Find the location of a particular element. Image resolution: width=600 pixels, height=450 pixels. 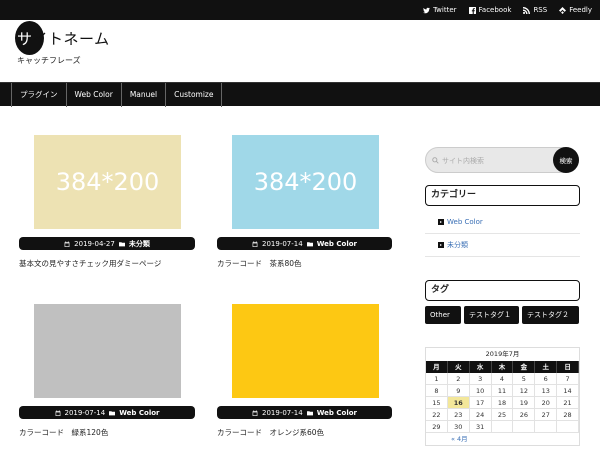

facebook-link: Facebook is located at coordinates (490, 10).